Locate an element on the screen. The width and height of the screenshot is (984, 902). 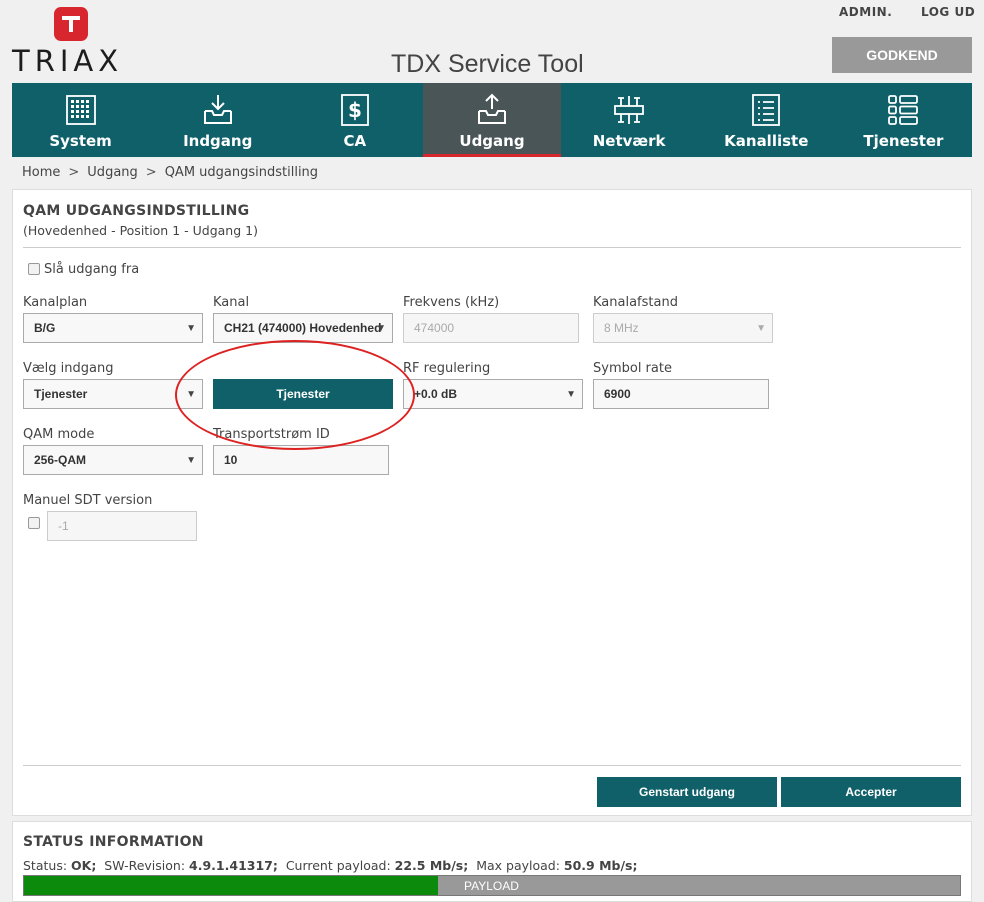
output-upload-icon is located at coordinates (491, 108).